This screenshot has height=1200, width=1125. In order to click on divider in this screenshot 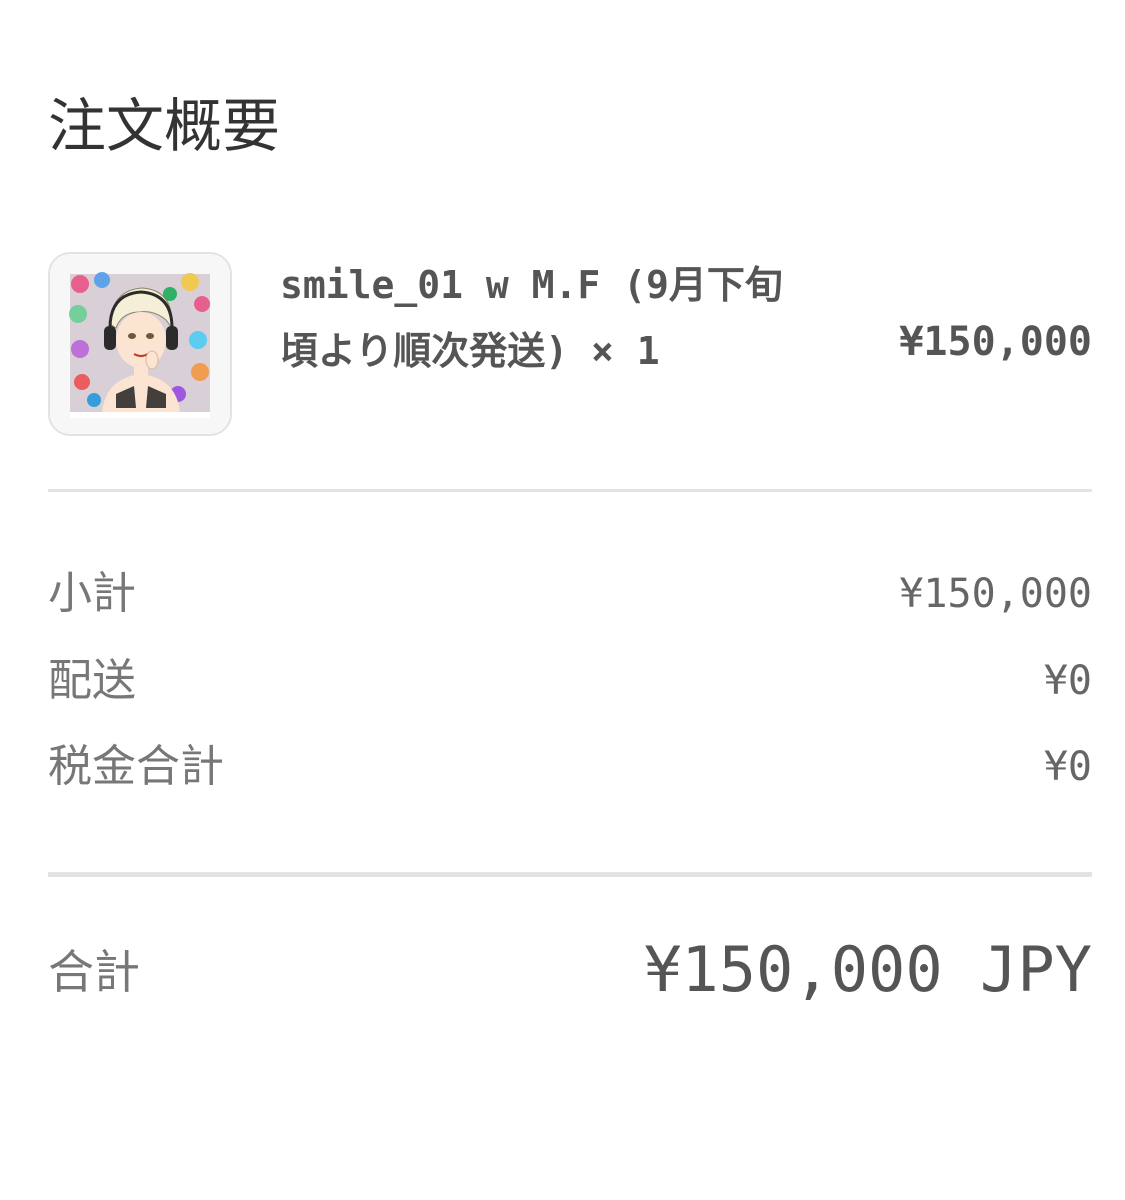, I will do `click(570, 490)`.